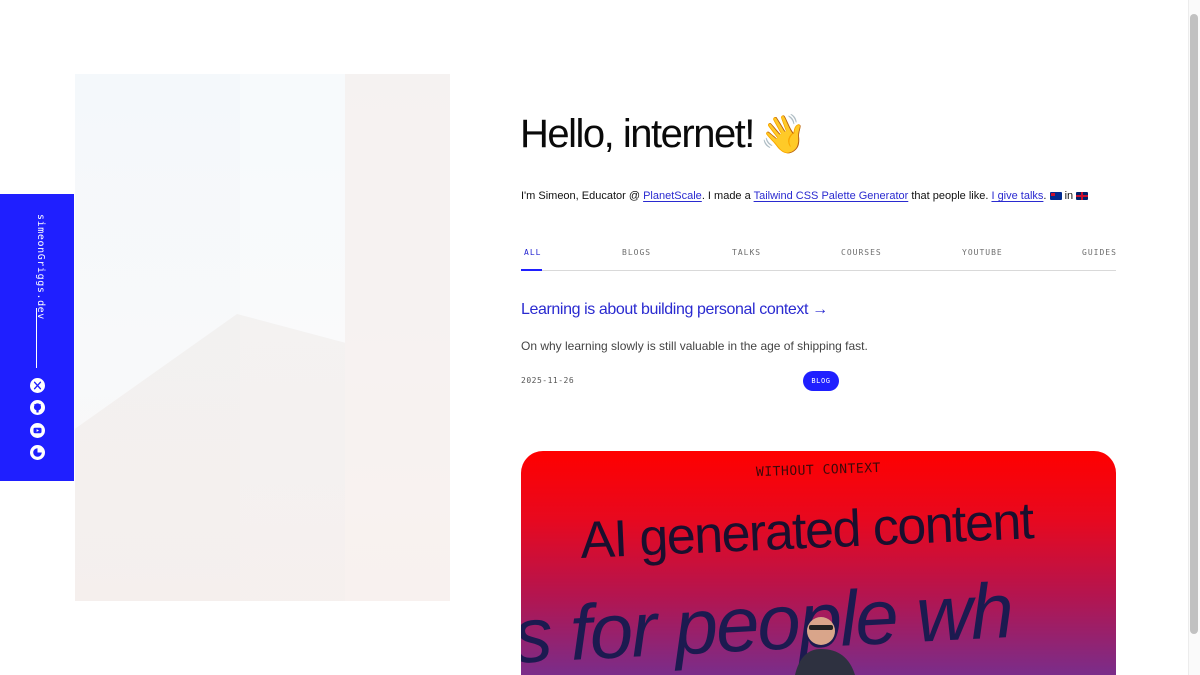 Image resolution: width=1200 pixels, height=675 pixels. I want to click on hero-building, so click(210, 457).